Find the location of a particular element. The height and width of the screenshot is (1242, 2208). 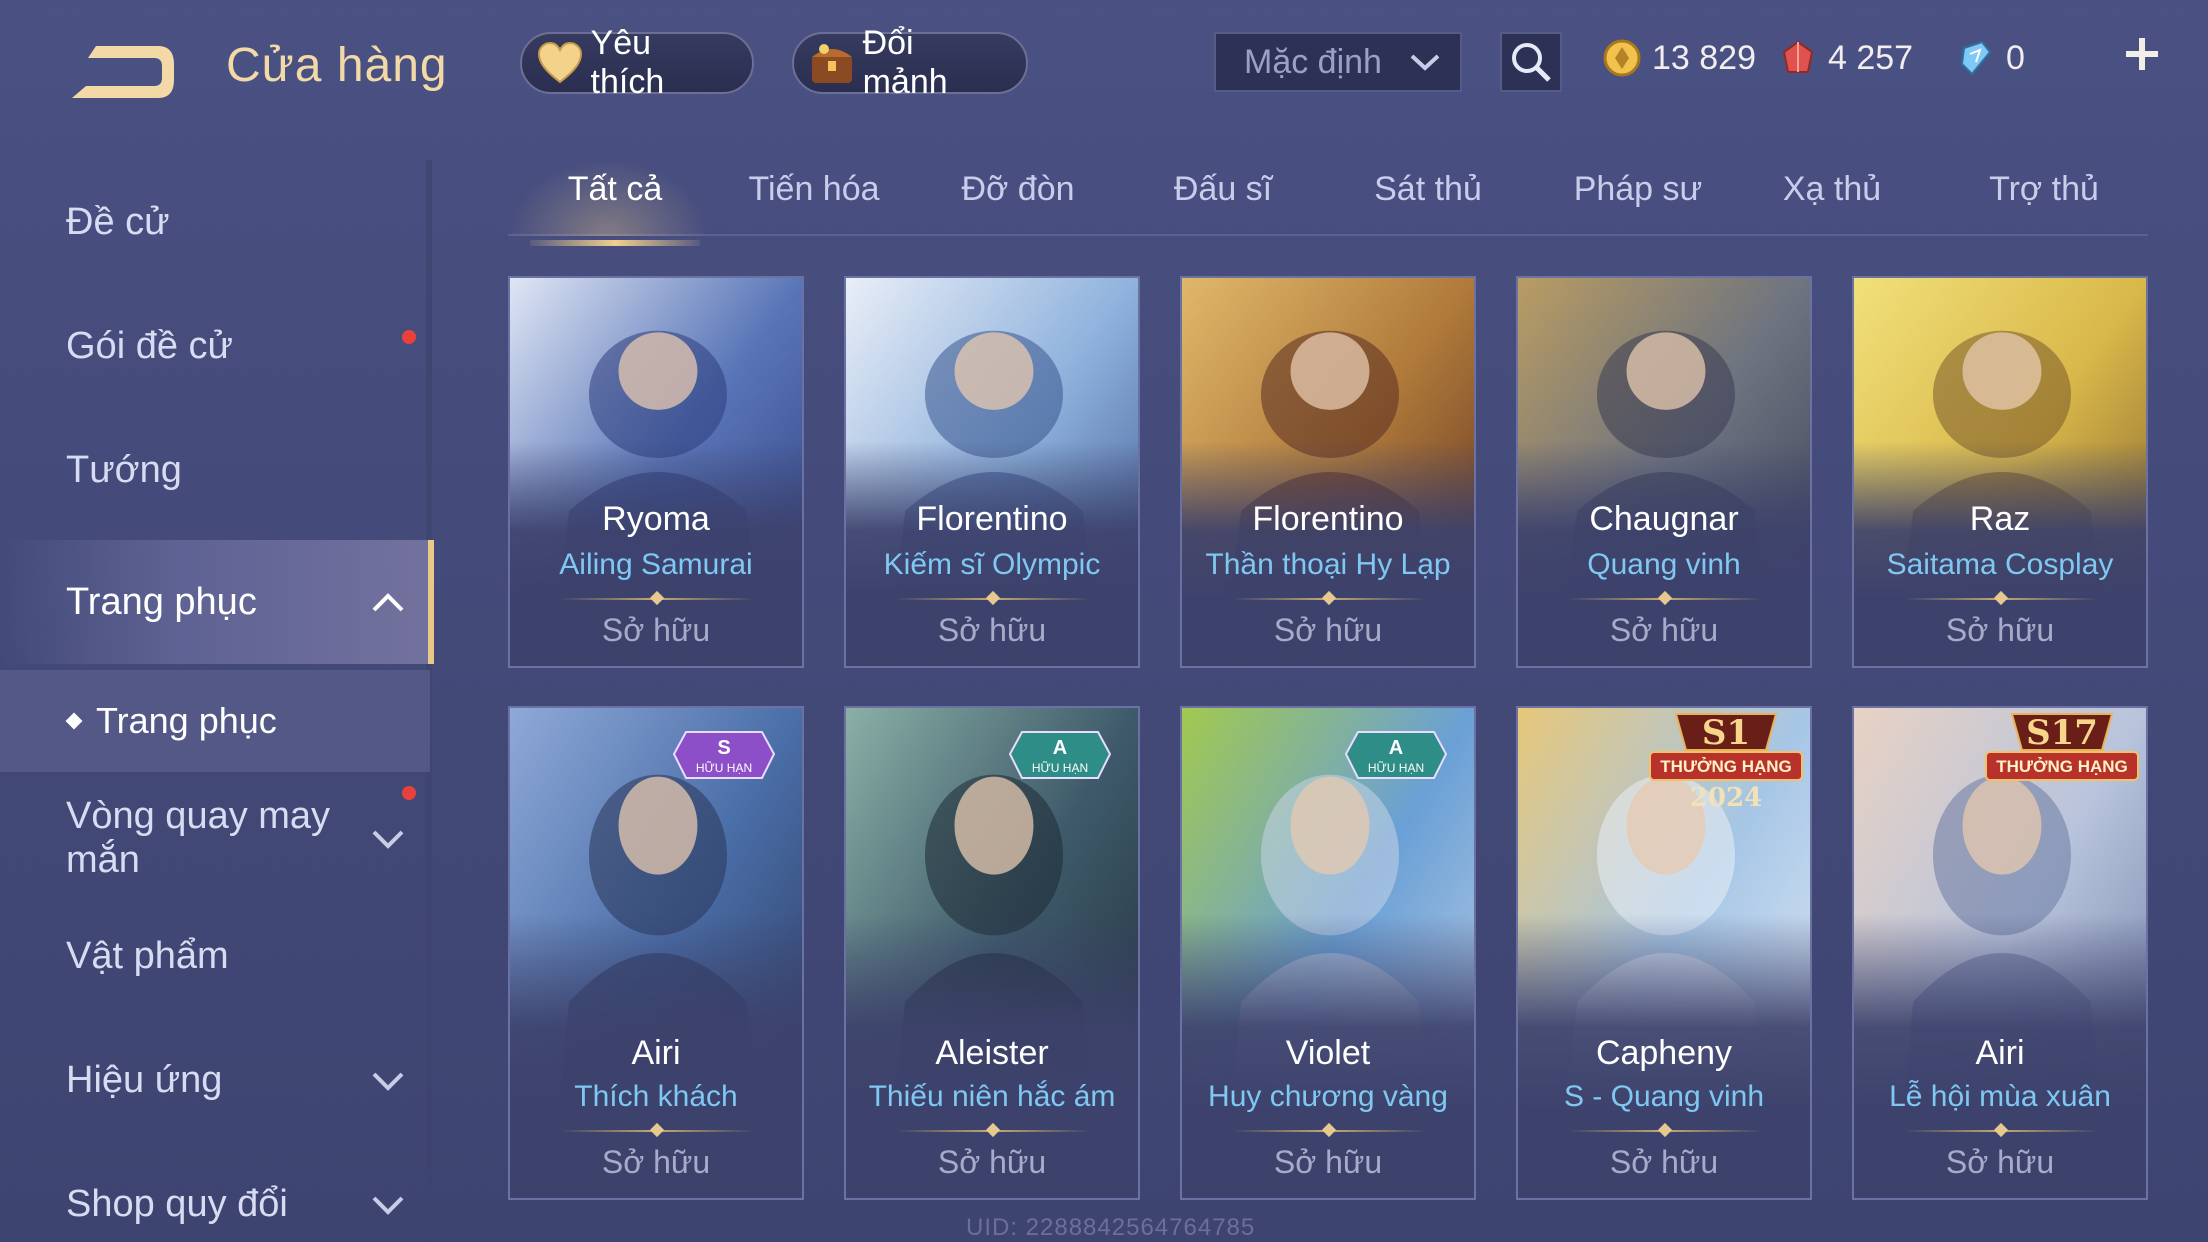

fragment-exchange-button: Đổi mảnh is located at coordinates (910, 62).